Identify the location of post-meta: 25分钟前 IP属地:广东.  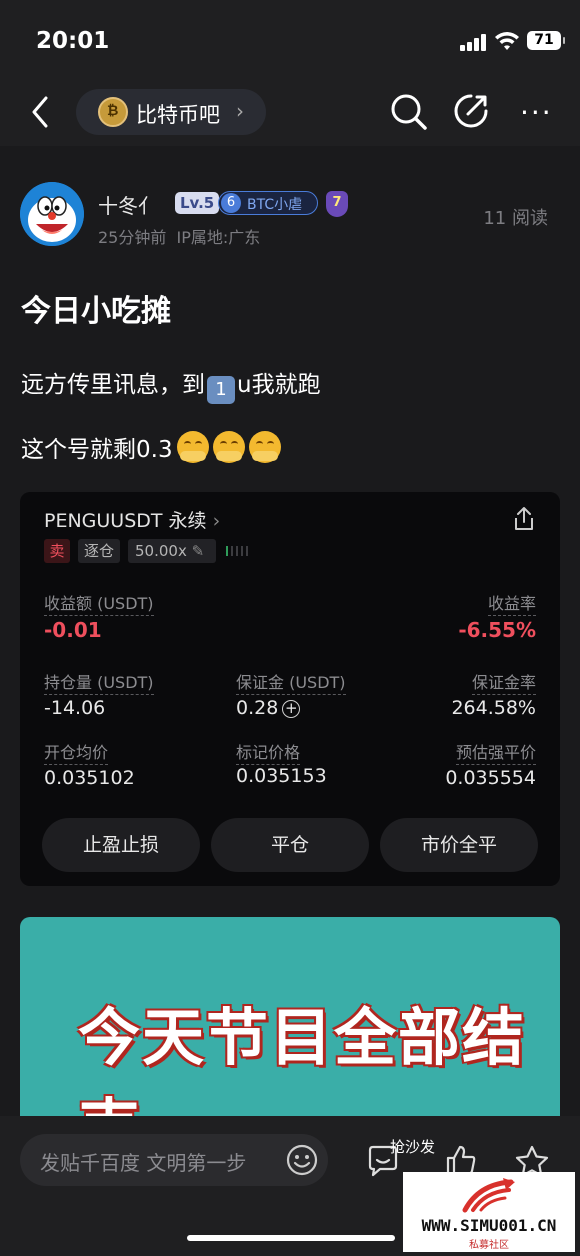
(179, 236).